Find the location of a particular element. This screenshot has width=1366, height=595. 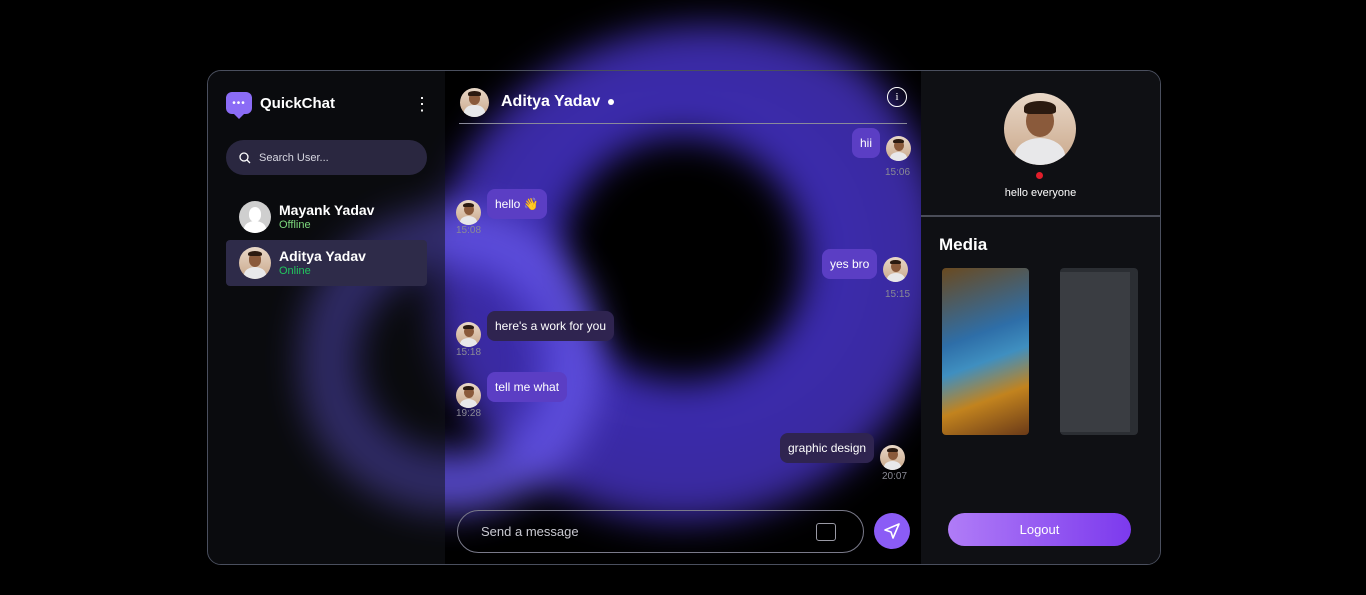

message-bubble: yes bro is located at coordinates (850, 264).